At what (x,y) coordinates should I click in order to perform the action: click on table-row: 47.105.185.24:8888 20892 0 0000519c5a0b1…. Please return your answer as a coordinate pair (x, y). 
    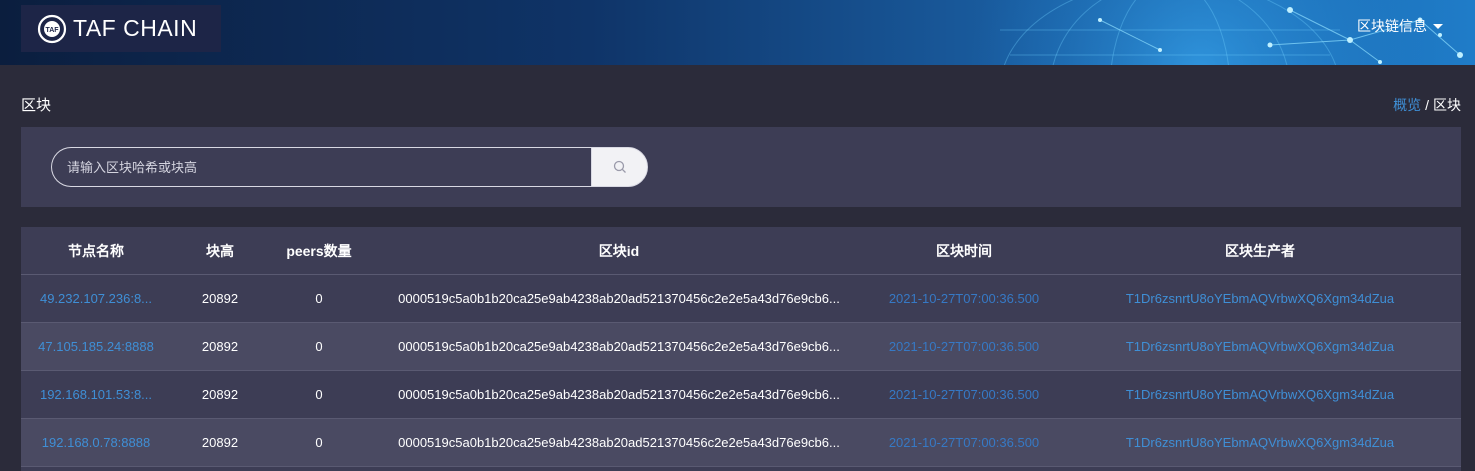
    Looking at the image, I should click on (741, 346).